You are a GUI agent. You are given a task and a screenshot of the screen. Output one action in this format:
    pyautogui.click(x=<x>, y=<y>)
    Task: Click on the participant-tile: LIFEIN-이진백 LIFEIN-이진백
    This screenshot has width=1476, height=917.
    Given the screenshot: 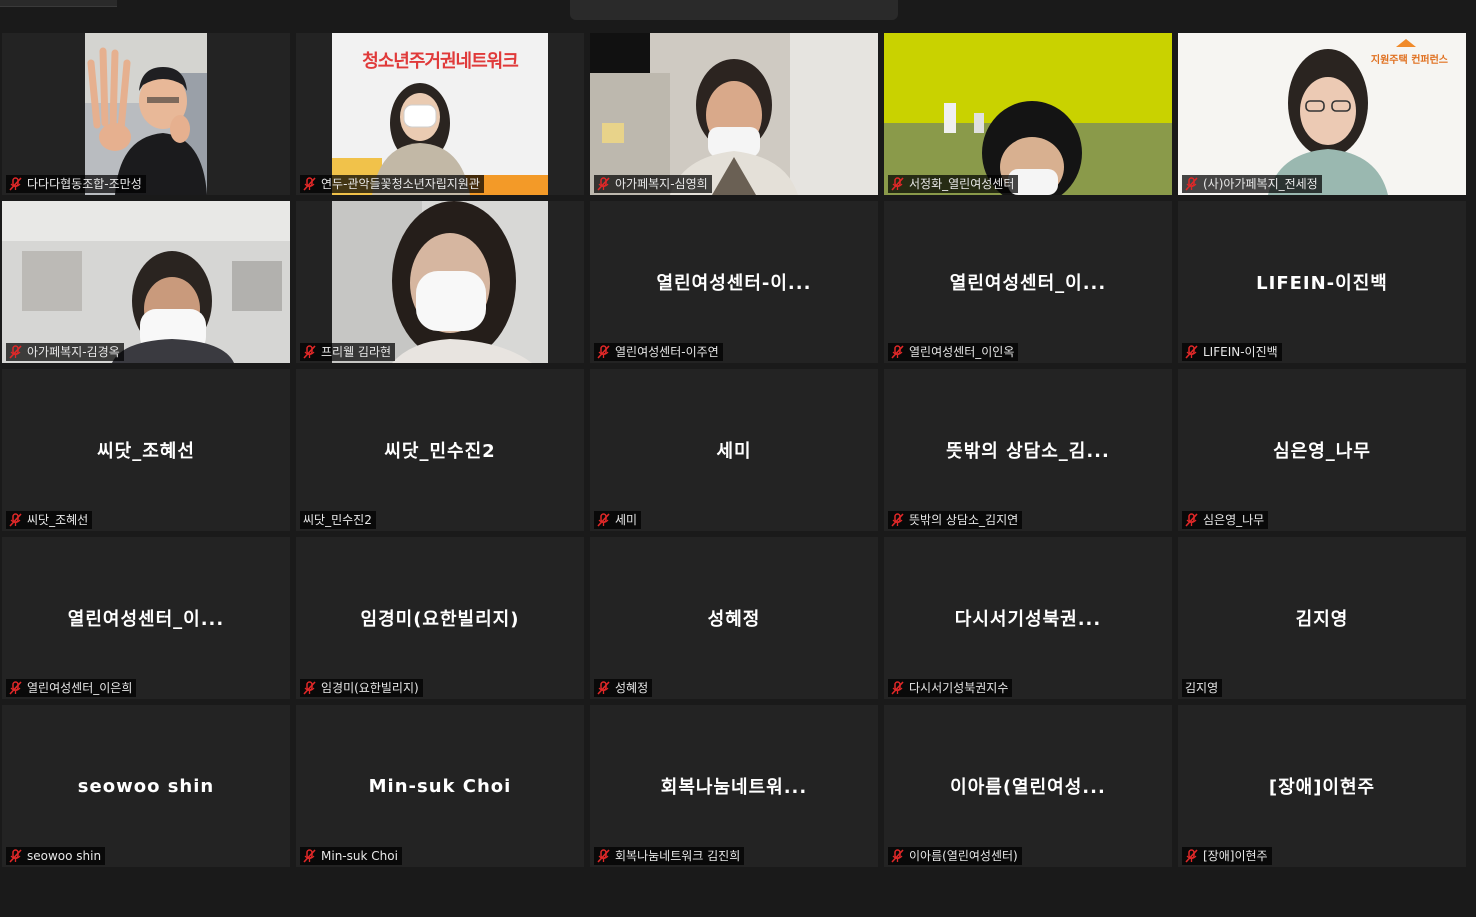 What is the action you would take?
    pyautogui.click(x=1322, y=282)
    